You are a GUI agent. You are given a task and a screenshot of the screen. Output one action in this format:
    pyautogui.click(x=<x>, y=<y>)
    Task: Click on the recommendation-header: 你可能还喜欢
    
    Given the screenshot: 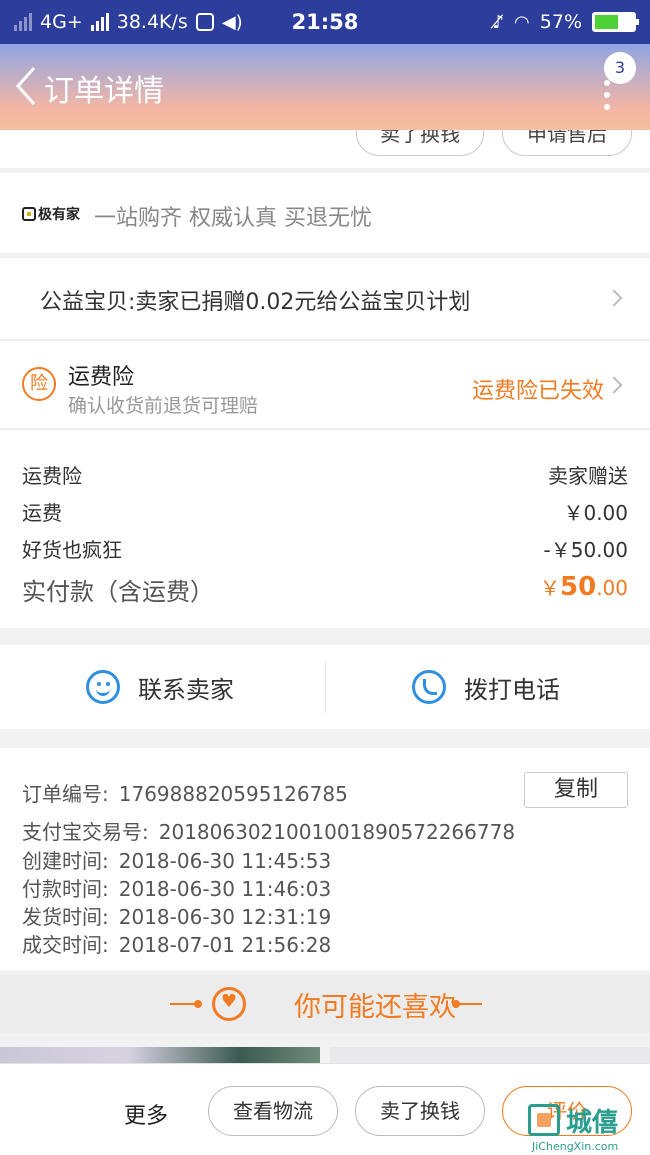 What is the action you would take?
    pyautogui.click(x=325, y=1004)
    